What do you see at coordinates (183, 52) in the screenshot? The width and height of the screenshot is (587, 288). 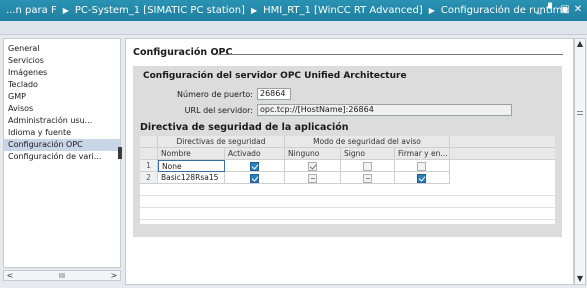 I see `section-title: Configuración OPC` at bounding box center [183, 52].